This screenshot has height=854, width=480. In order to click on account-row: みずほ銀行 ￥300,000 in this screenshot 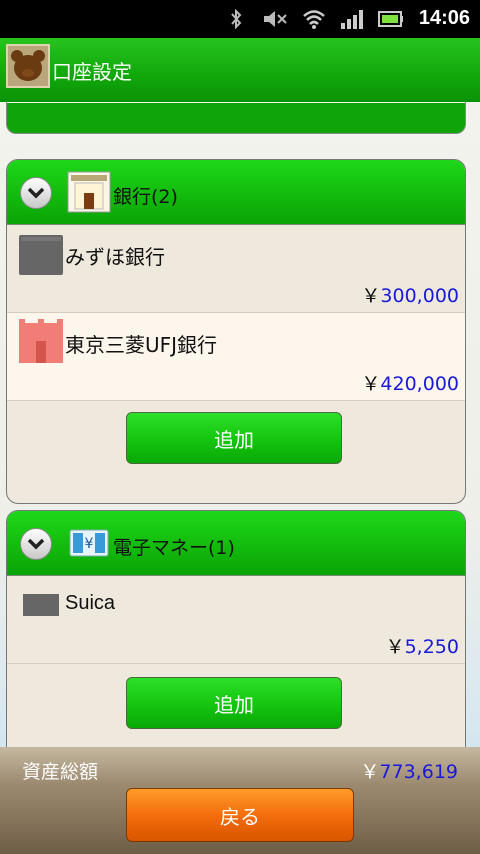, I will do `click(236, 269)`.